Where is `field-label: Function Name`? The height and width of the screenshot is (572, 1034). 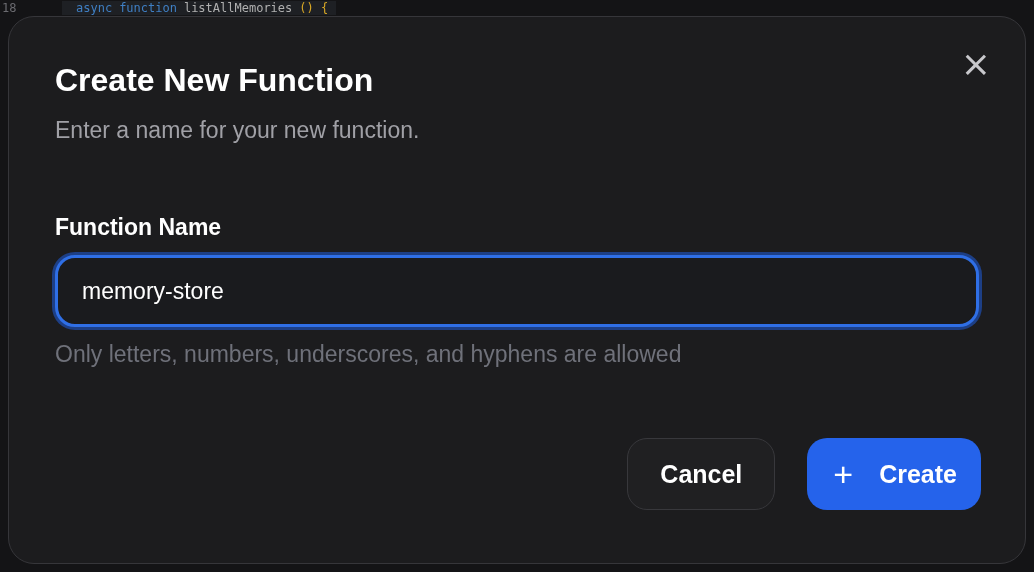
field-label: Function Name is located at coordinates (139, 227).